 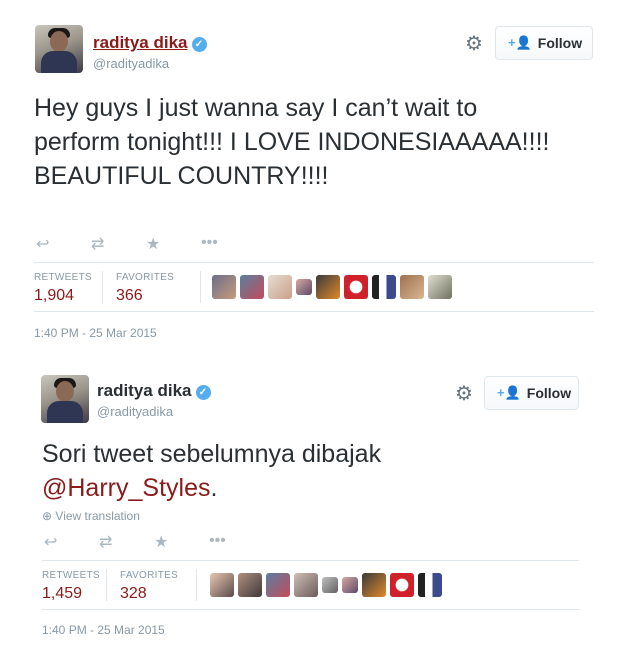 I want to click on globe-icon: ⊕, so click(x=47, y=516).